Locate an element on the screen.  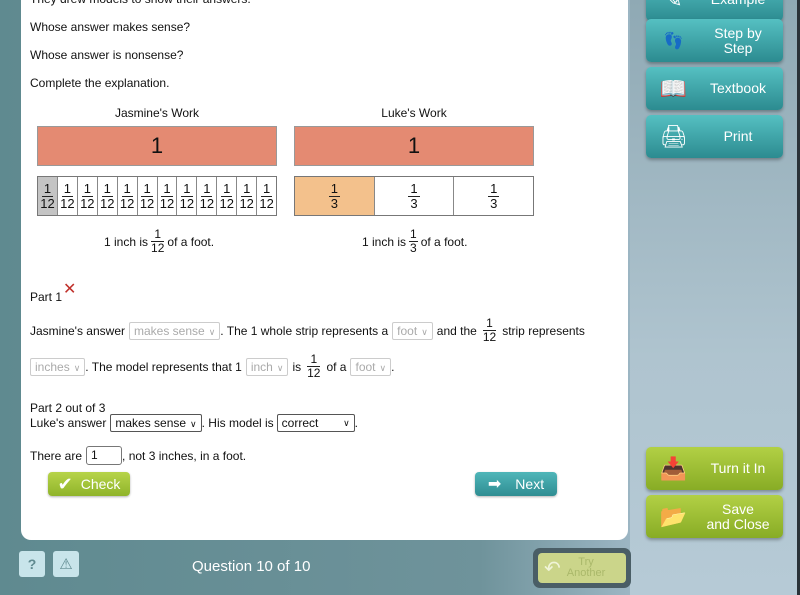
text: is is located at coordinates (297, 366).